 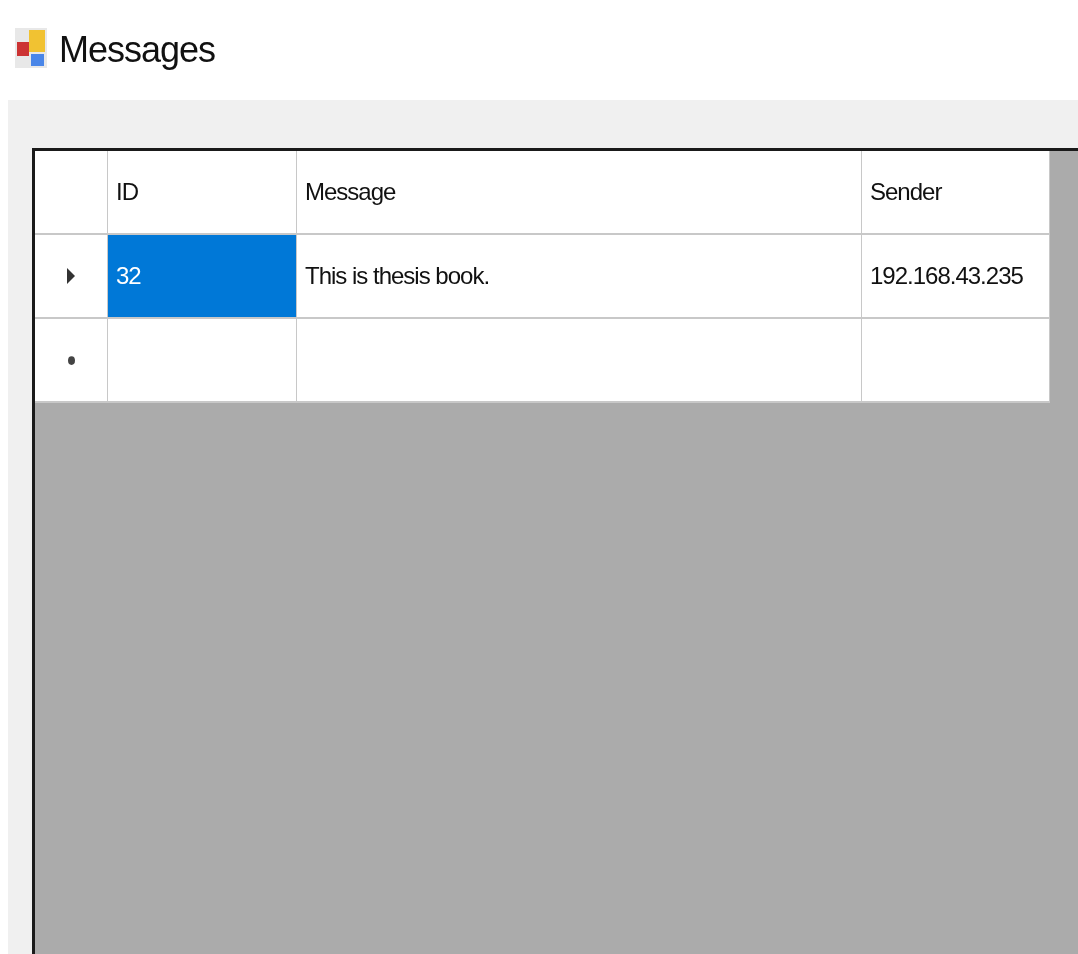 I want to click on column-header: Message, so click(x=579, y=193).